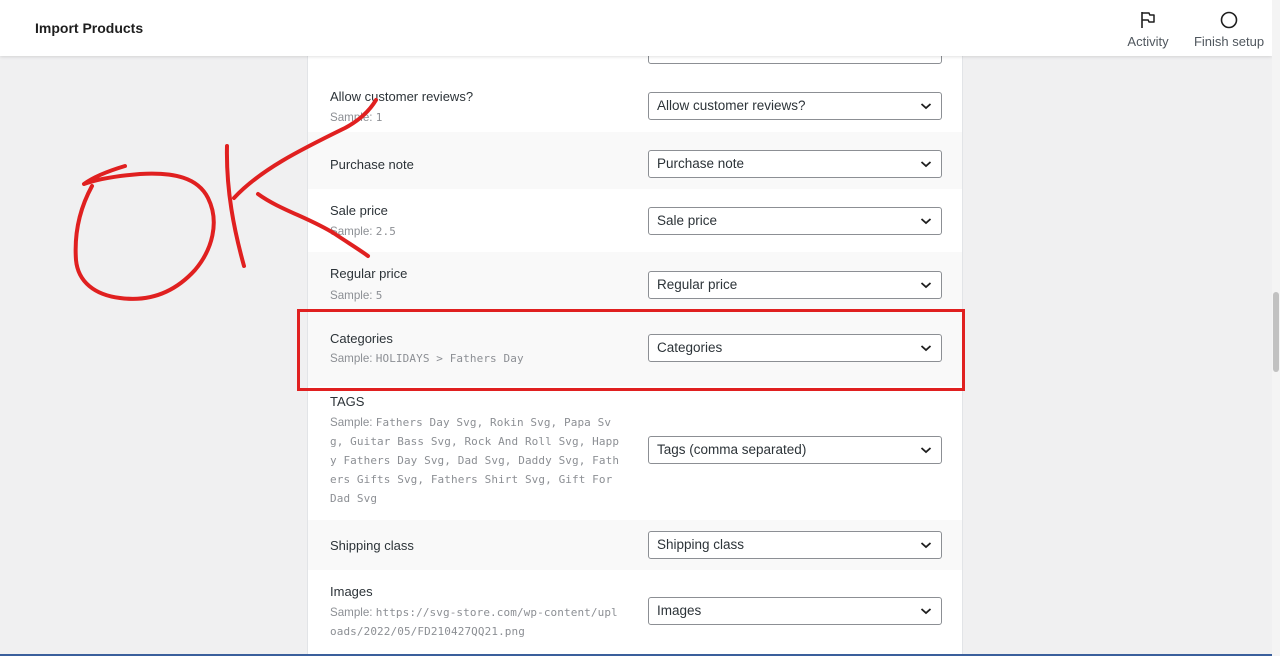 The image size is (1280, 656). Describe the element at coordinates (697, 284) in the screenshot. I see `select-value: Regular price` at that location.